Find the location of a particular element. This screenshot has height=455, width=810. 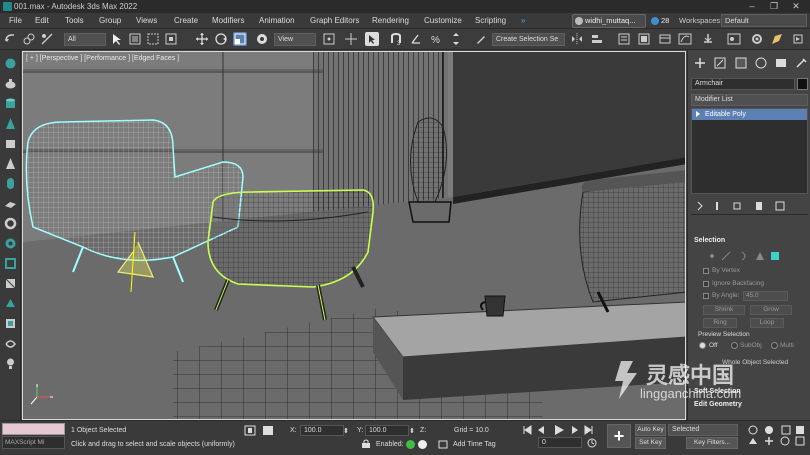

percent-snap-icon: % is located at coordinates (436, 39).